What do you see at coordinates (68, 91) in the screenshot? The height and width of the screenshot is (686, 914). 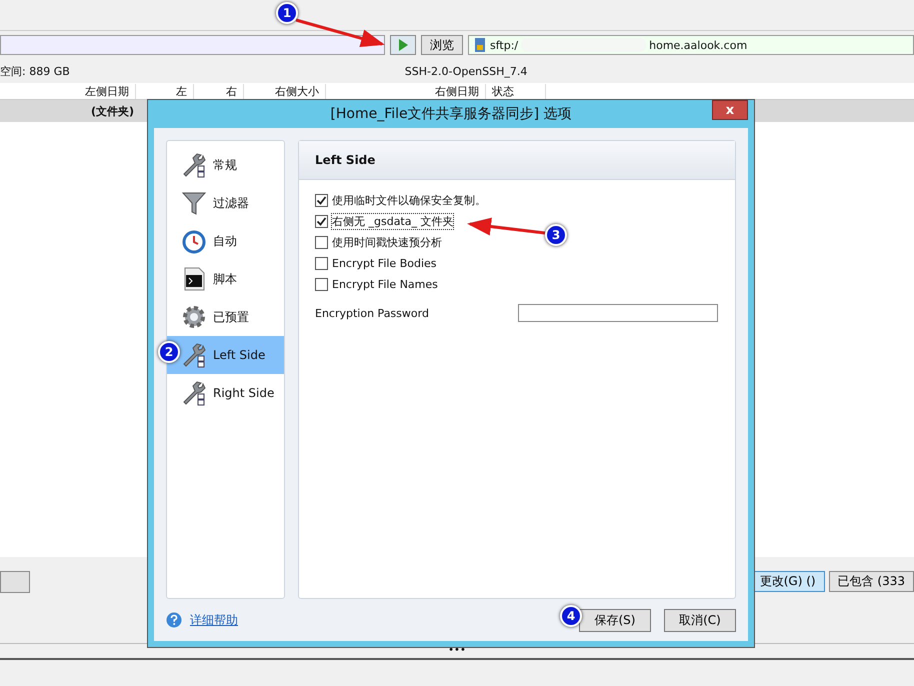 I see `column-header: 左侧日期` at bounding box center [68, 91].